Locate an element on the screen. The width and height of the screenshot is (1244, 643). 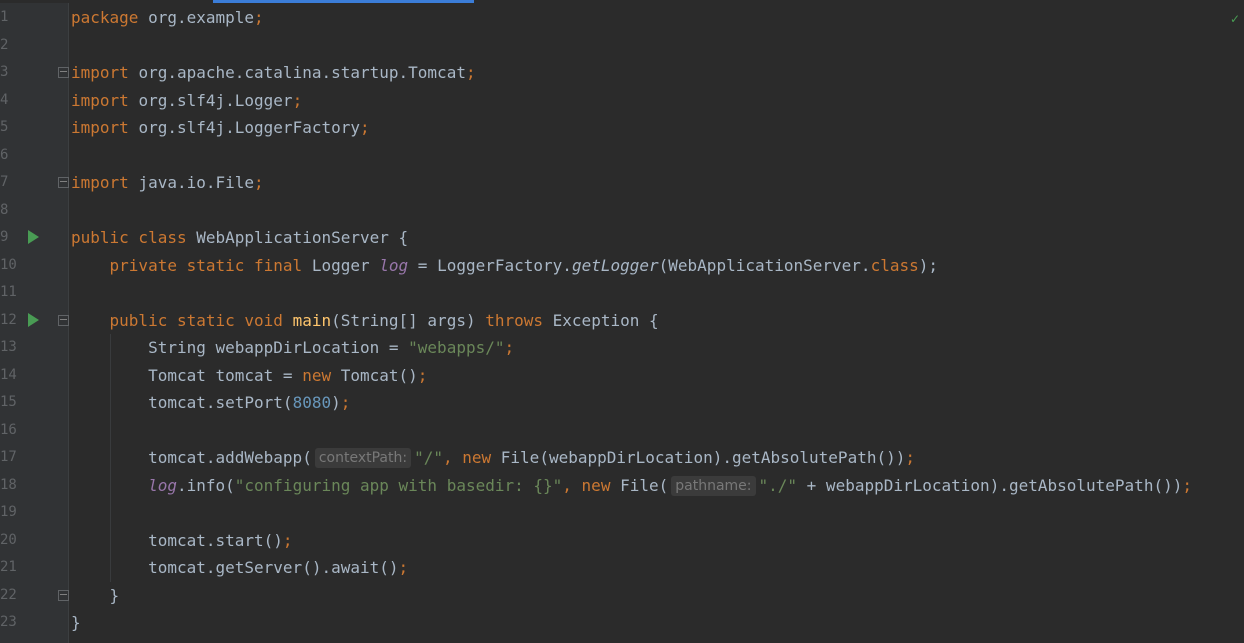
code-token: tomcat.getServer().await() is located at coordinates (235, 567).